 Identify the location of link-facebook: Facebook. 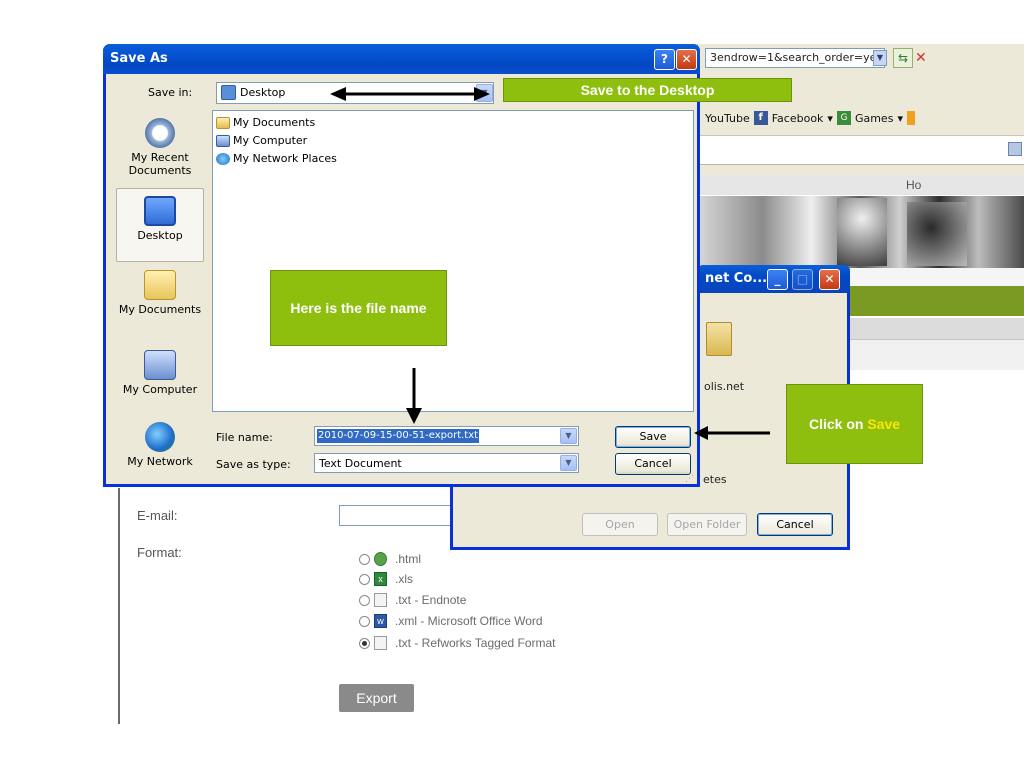
(798, 118).